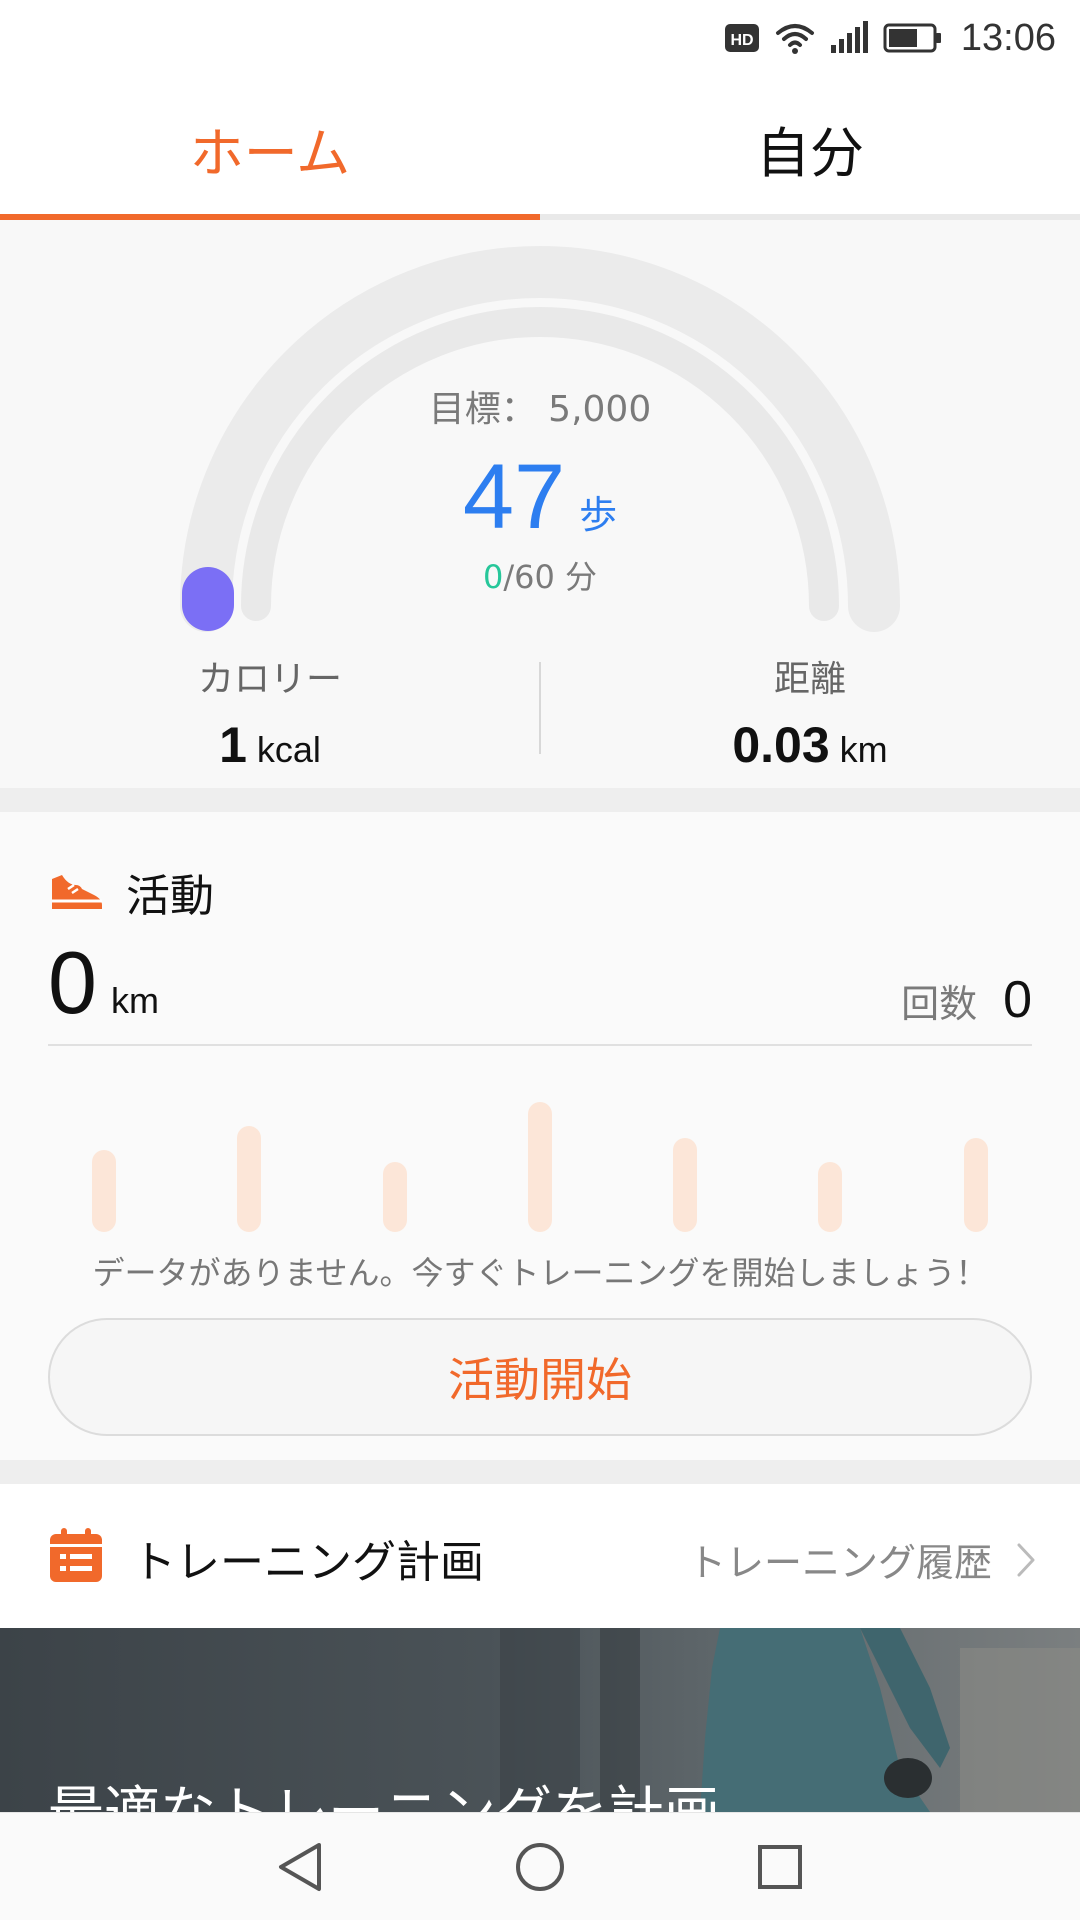  I want to click on active-minutes: 0/60 分, so click(540, 575).